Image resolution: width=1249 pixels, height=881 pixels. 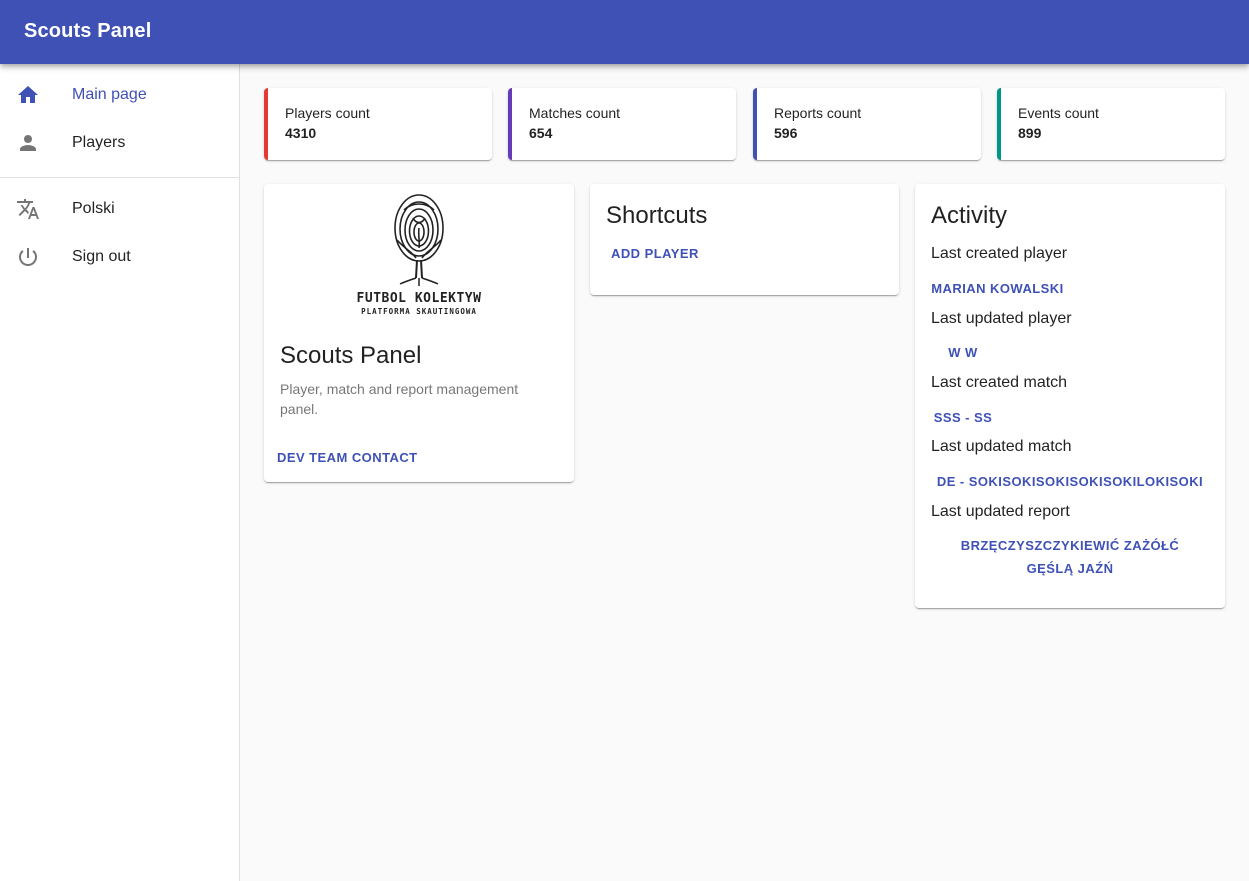 What do you see at coordinates (1070, 481) in the screenshot?
I see `last-updated-match-link: DE - SOKISOKISOKISOKISOKILOKISOKI` at bounding box center [1070, 481].